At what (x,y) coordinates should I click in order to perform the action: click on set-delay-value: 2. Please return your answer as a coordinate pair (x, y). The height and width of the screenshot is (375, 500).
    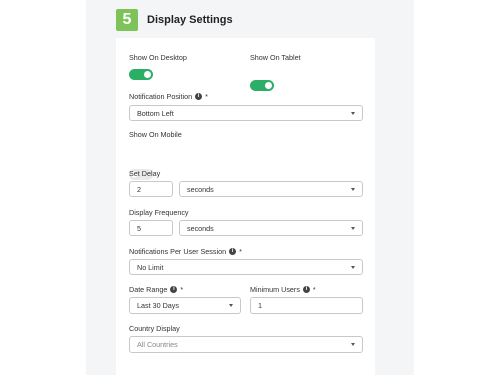
    Looking at the image, I should click on (139, 189).